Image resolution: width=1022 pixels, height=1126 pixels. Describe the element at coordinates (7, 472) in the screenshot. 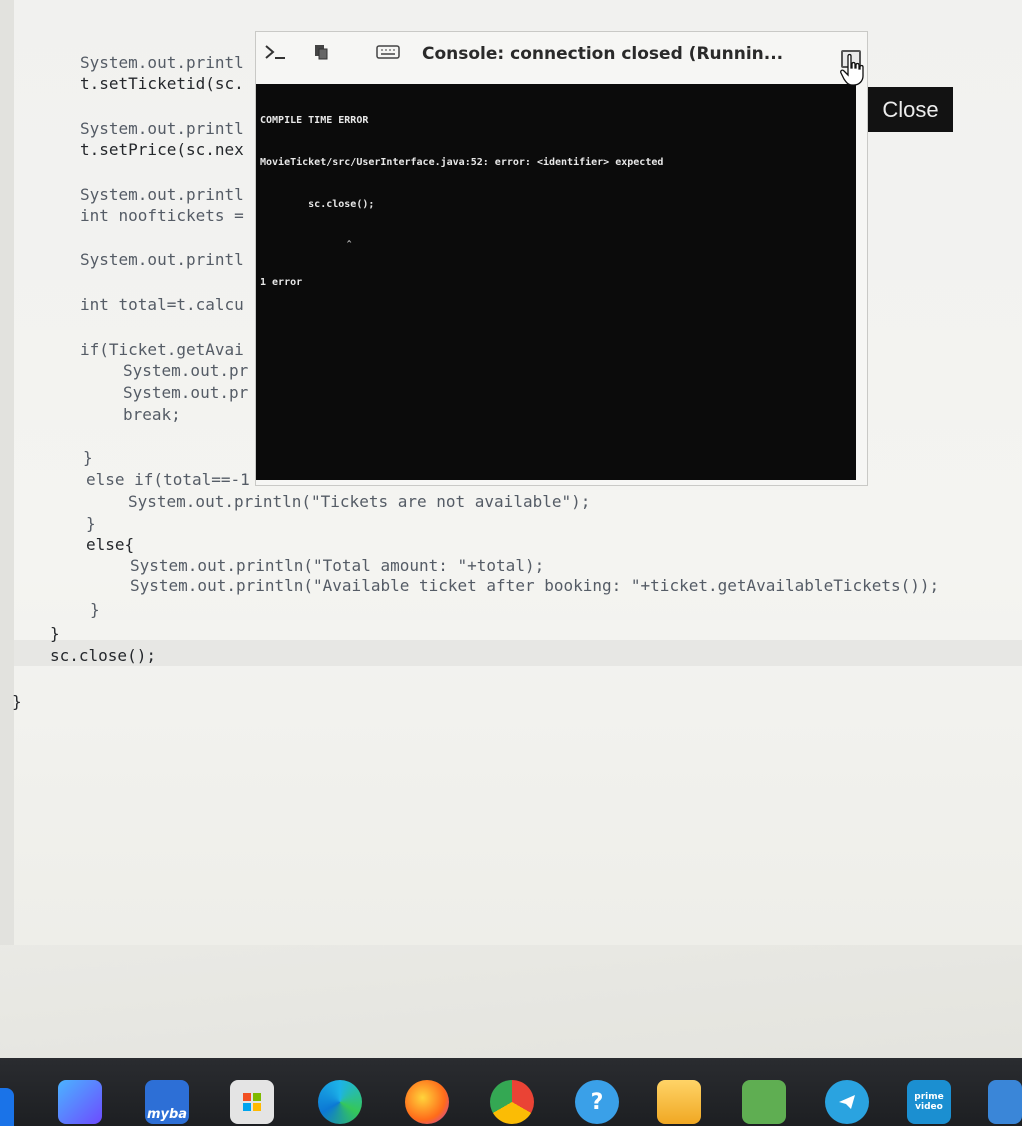

I see `editor-gutter` at that location.